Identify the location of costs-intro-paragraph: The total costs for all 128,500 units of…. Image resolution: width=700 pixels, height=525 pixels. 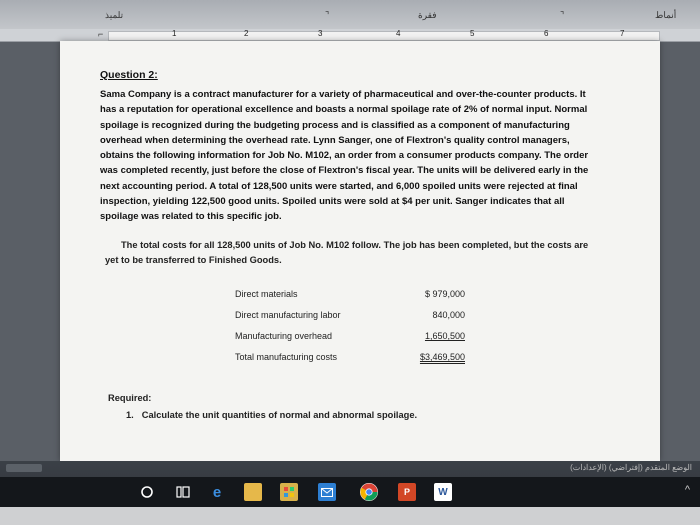
(347, 252).